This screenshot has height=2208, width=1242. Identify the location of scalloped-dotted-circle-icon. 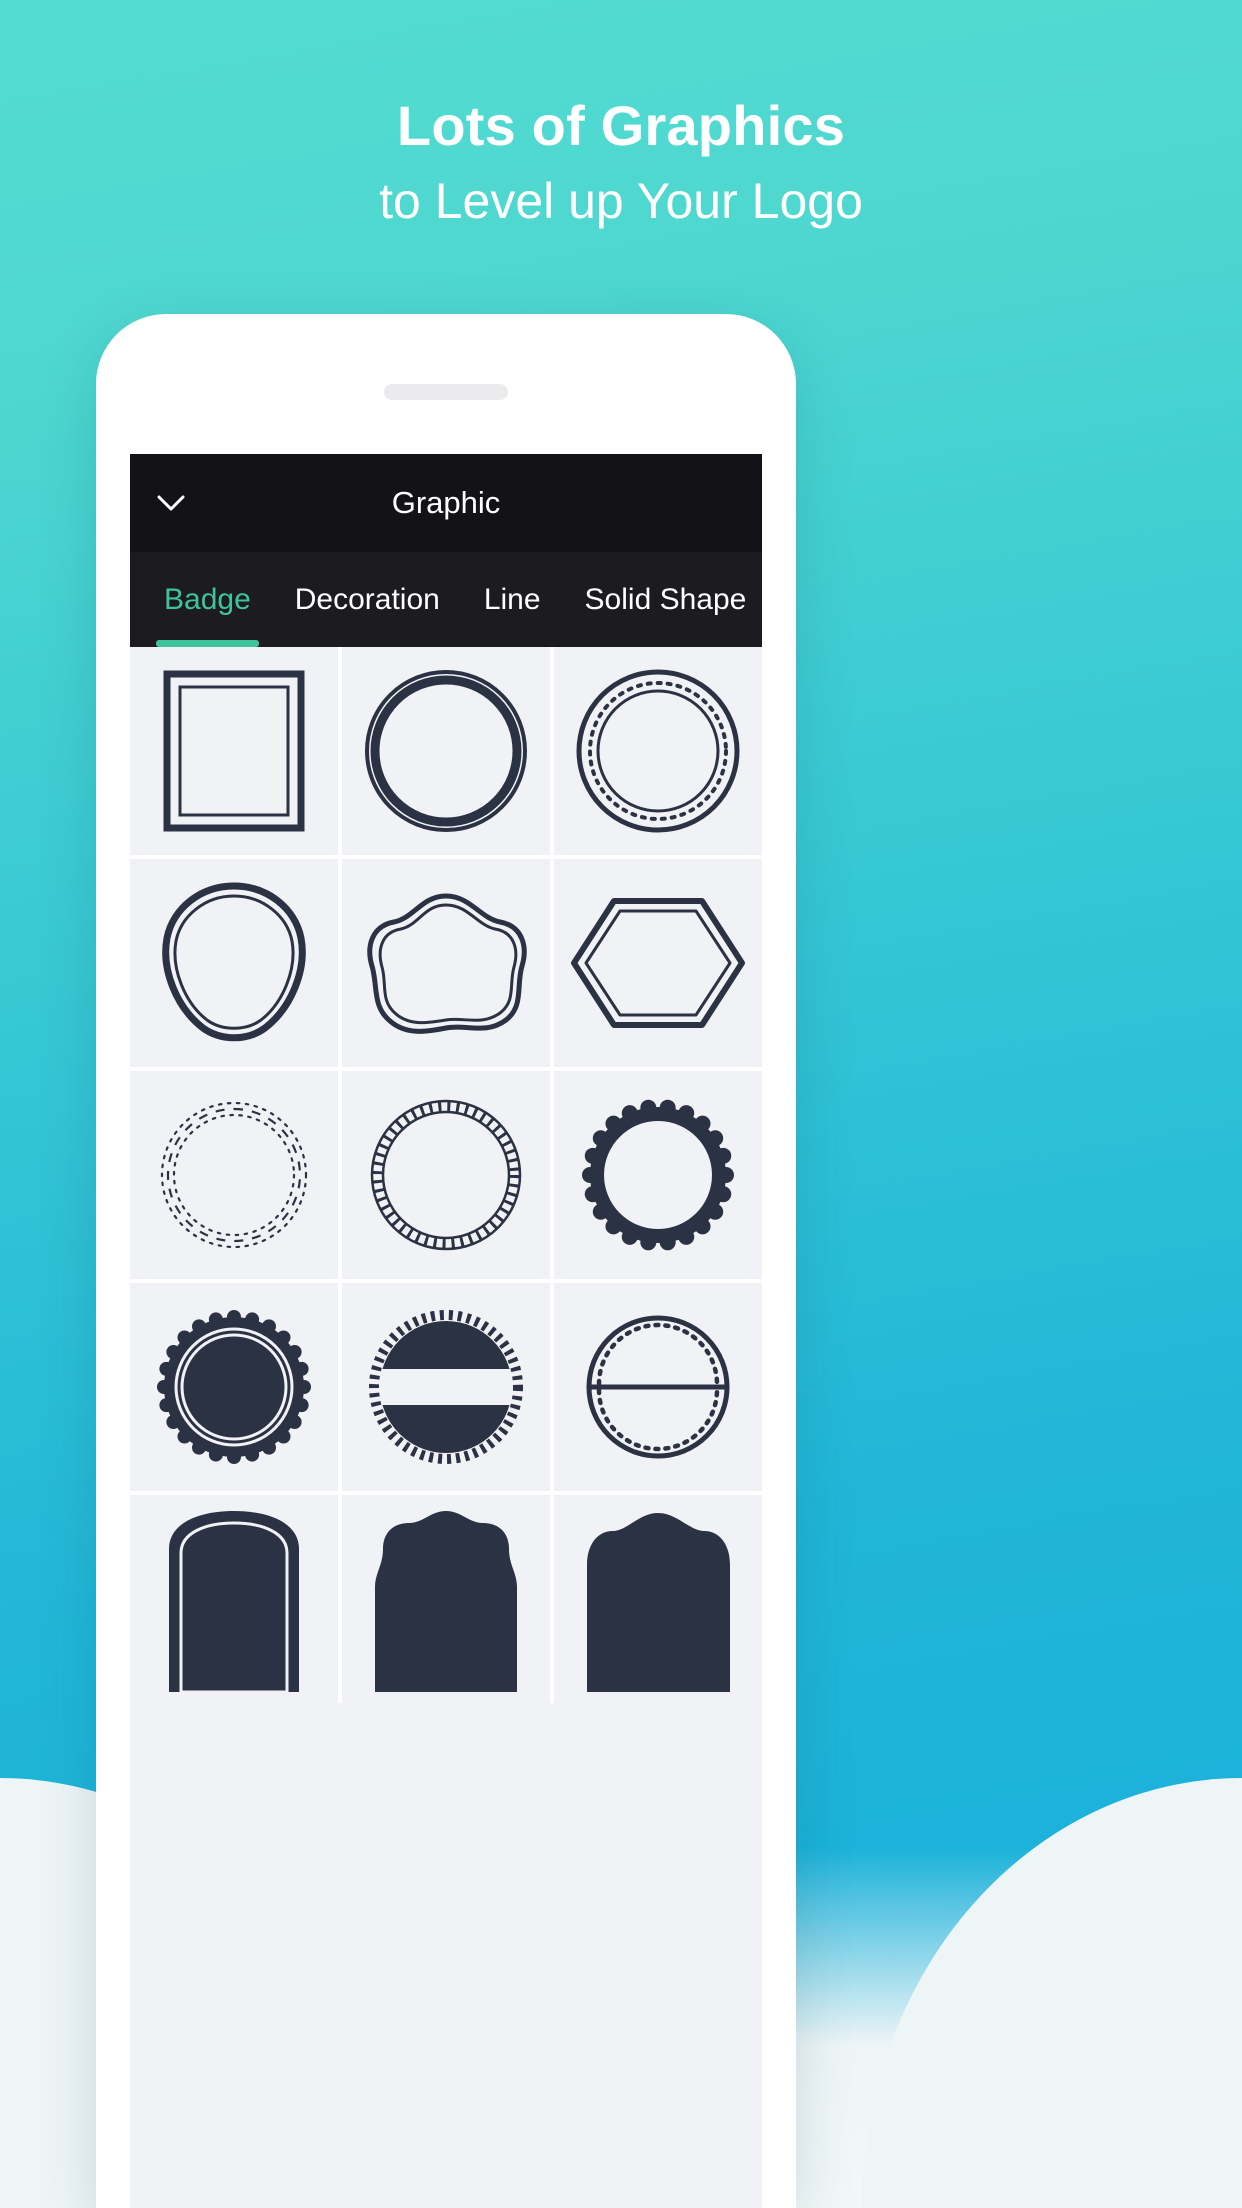
(234, 1175).